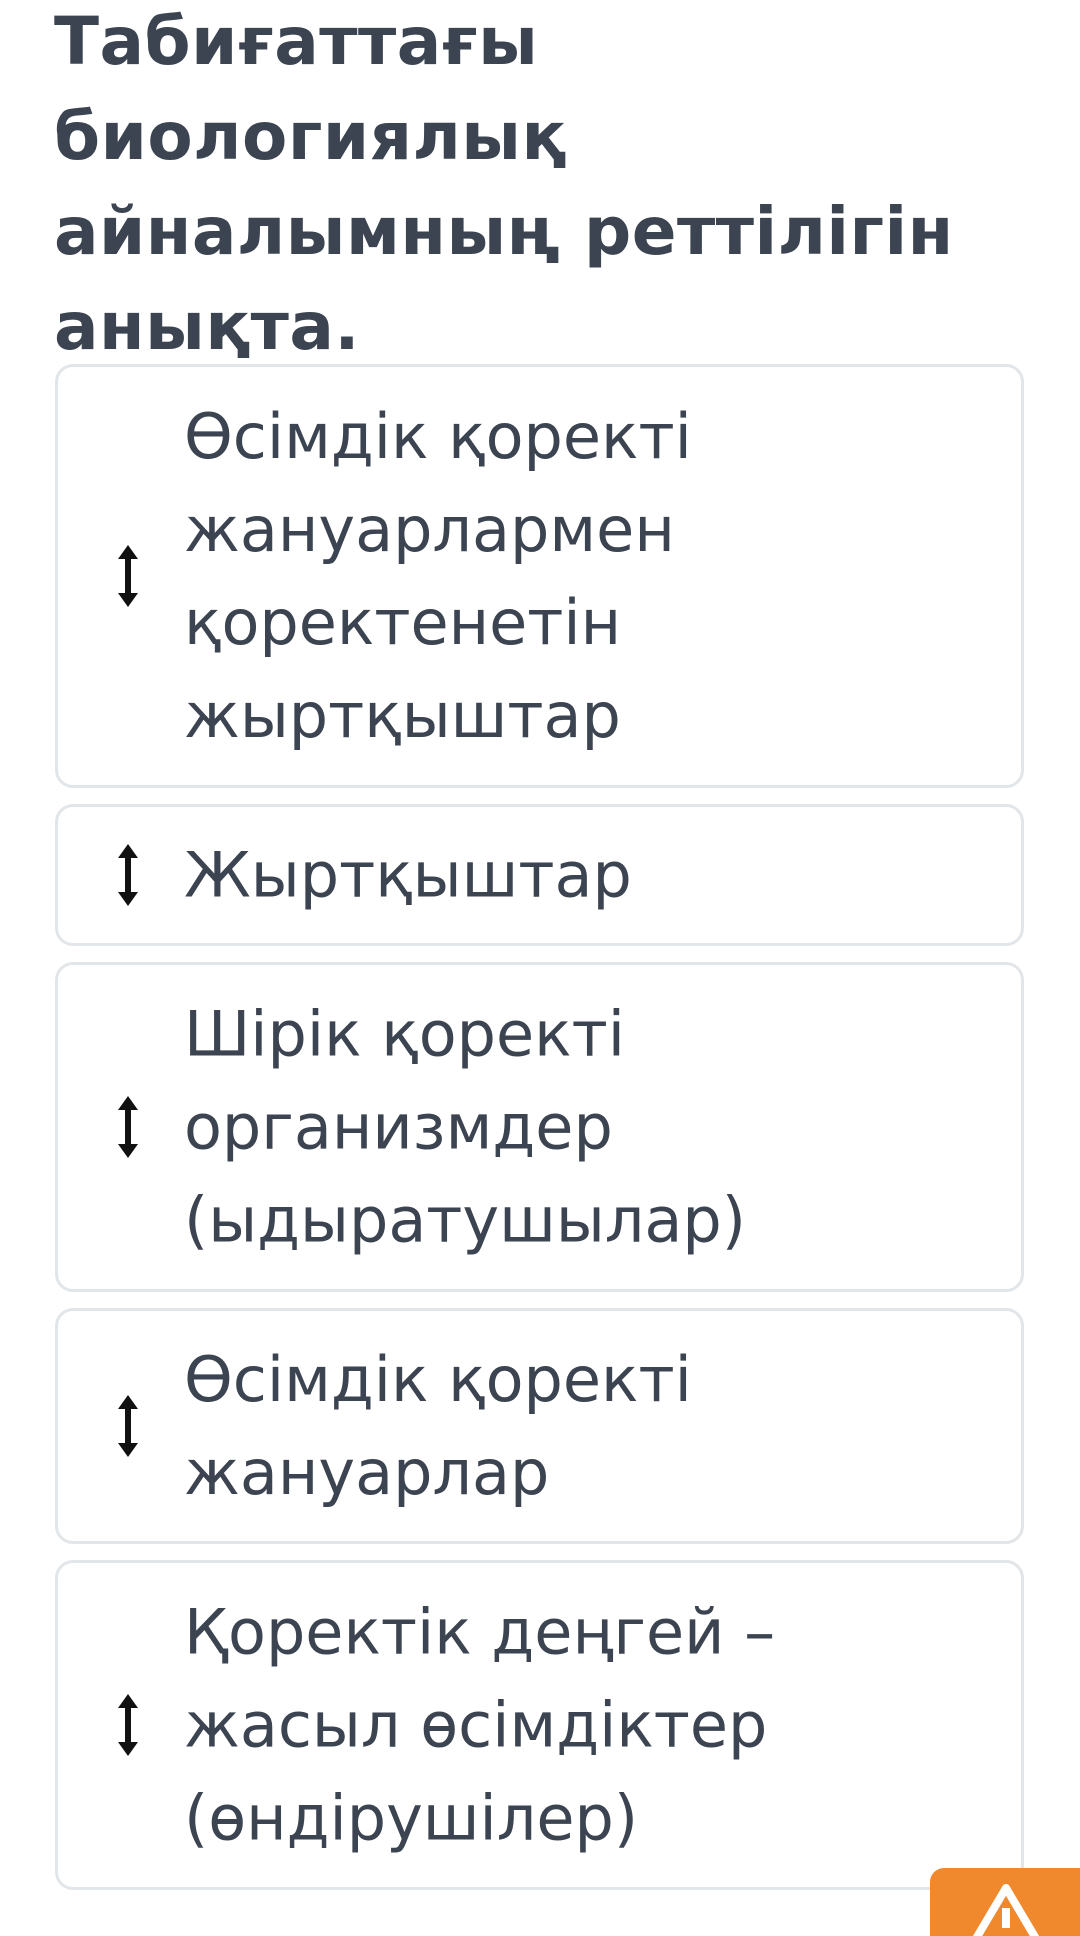 This screenshot has height=1936, width=1080. Describe the element at coordinates (465, 1220) in the screenshot. I see `label-line: (ыдыратушылар)` at that location.